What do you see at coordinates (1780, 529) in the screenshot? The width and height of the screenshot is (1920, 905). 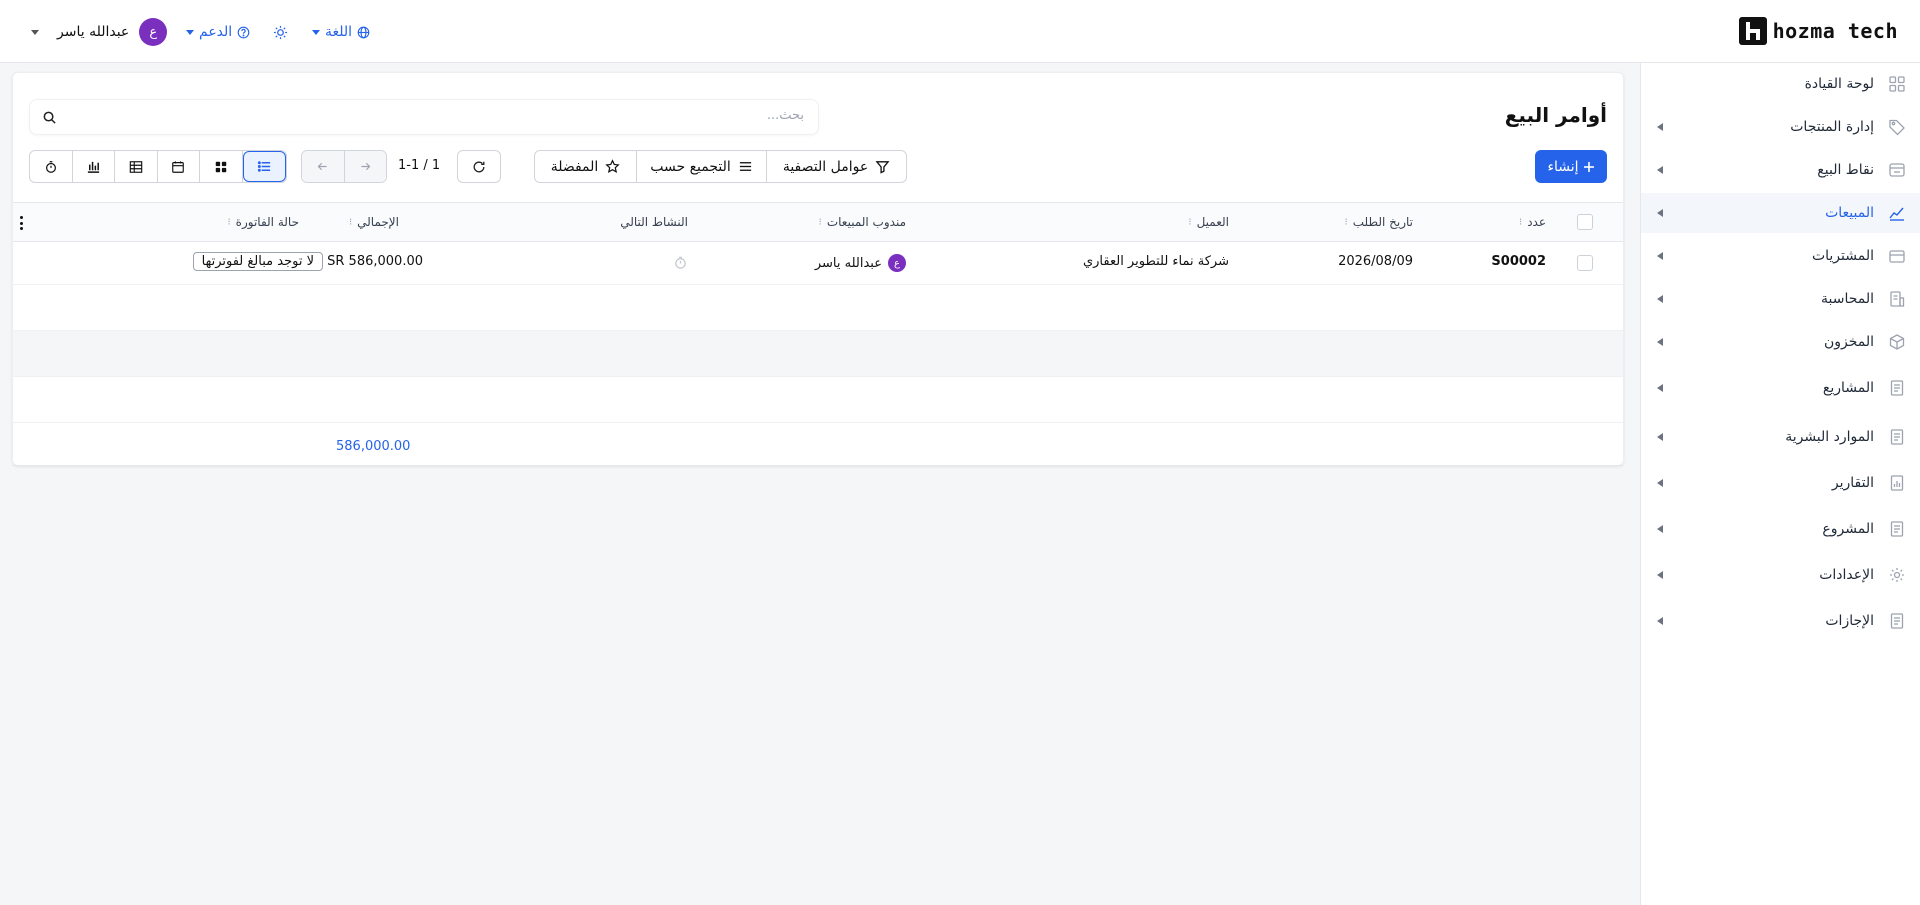 I see `sidebar-item-project: المشروع` at bounding box center [1780, 529].